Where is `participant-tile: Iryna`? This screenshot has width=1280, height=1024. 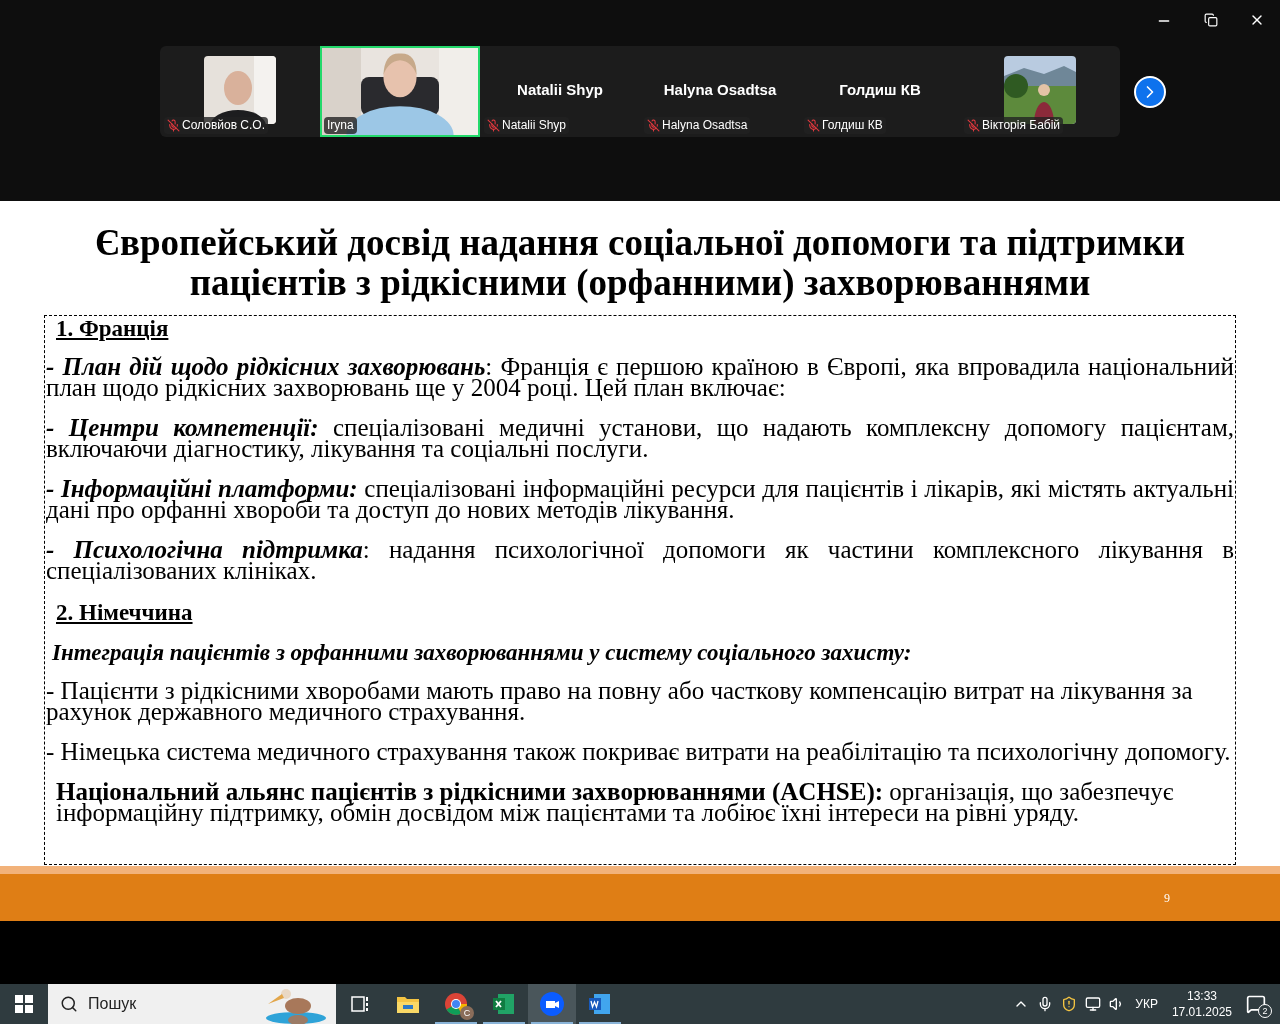
participant-tile: Iryna is located at coordinates (400, 91).